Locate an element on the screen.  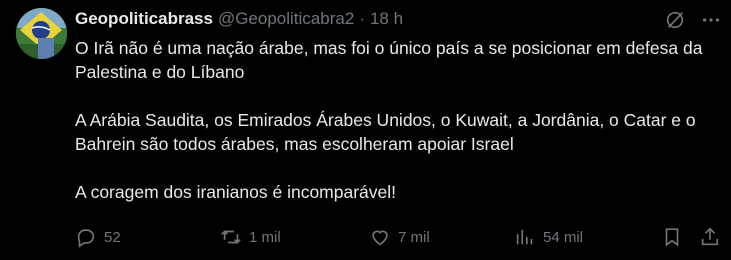
author-handle: @Geopoliticabra2 is located at coordinates (286, 19).